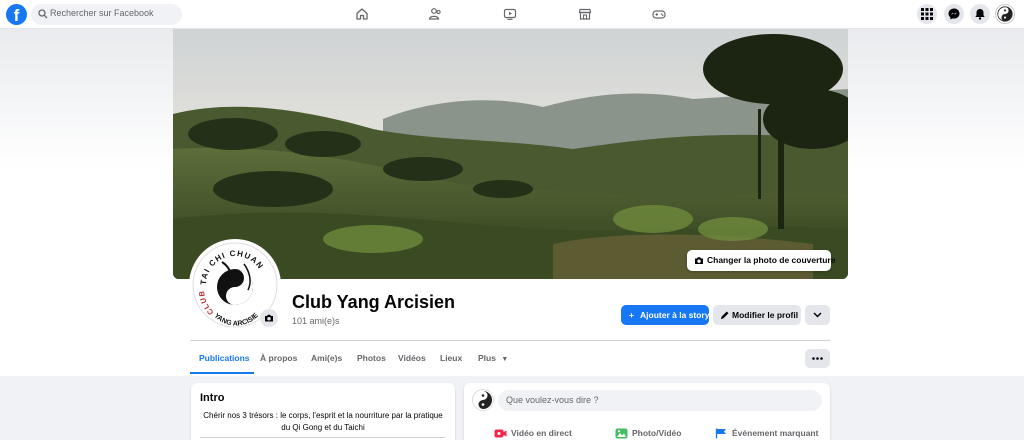 The height and width of the screenshot is (440, 1024). Describe the element at coordinates (412, 358) in the screenshot. I see `tab-videos: Vidéos` at that location.